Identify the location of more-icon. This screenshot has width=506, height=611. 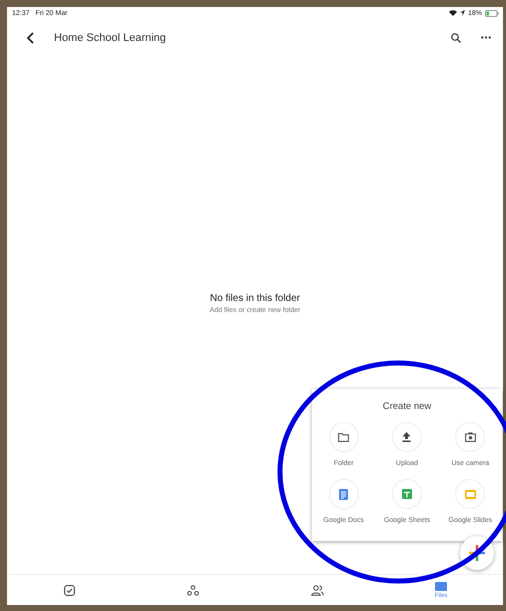
(486, 37).